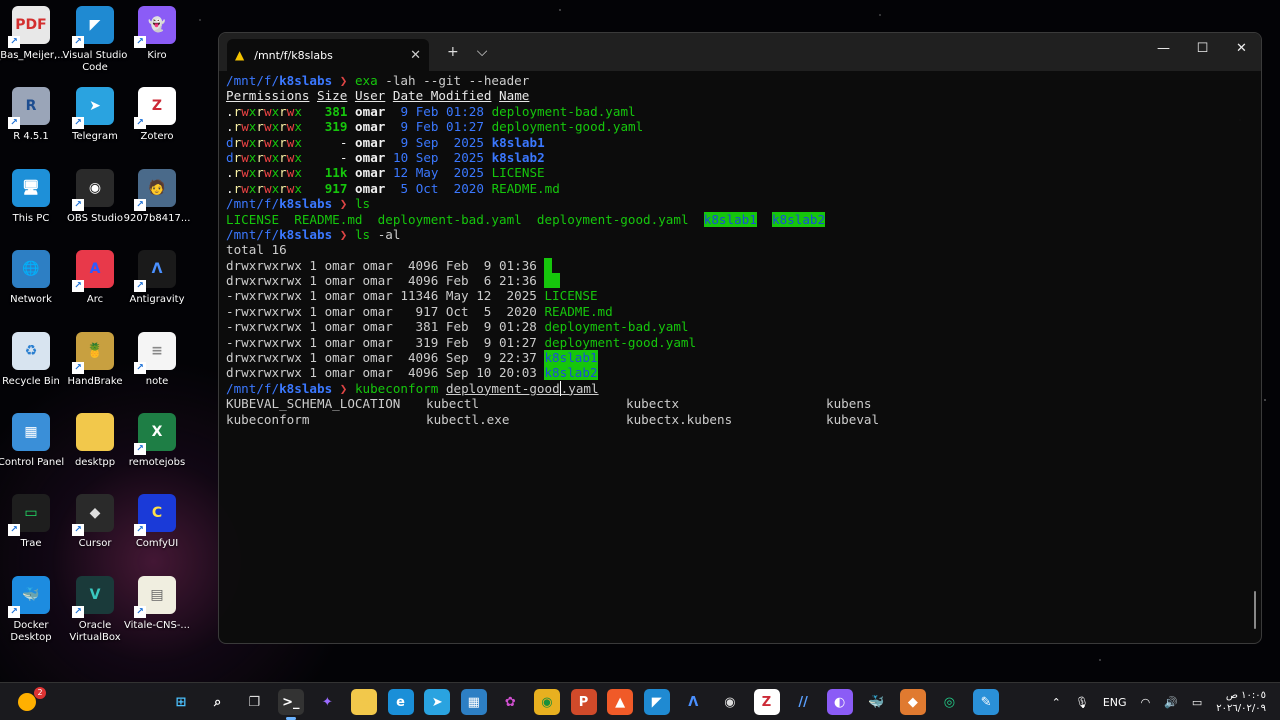 The height and width of the screenshot is (720, 1280). I want to click on volume-icon: 🔊, so click(1171, 702).